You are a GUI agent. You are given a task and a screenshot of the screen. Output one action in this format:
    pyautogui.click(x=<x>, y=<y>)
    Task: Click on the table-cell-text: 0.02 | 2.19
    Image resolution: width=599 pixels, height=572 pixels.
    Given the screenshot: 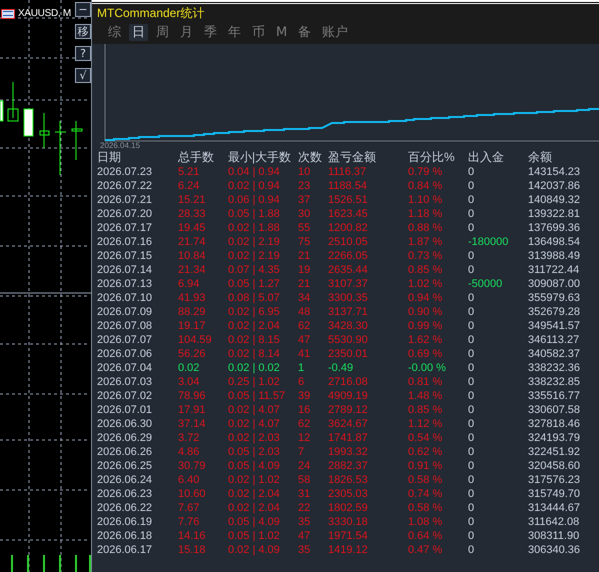 What is the action you would take?
    pyautogui.click(x=254, y=242)
    